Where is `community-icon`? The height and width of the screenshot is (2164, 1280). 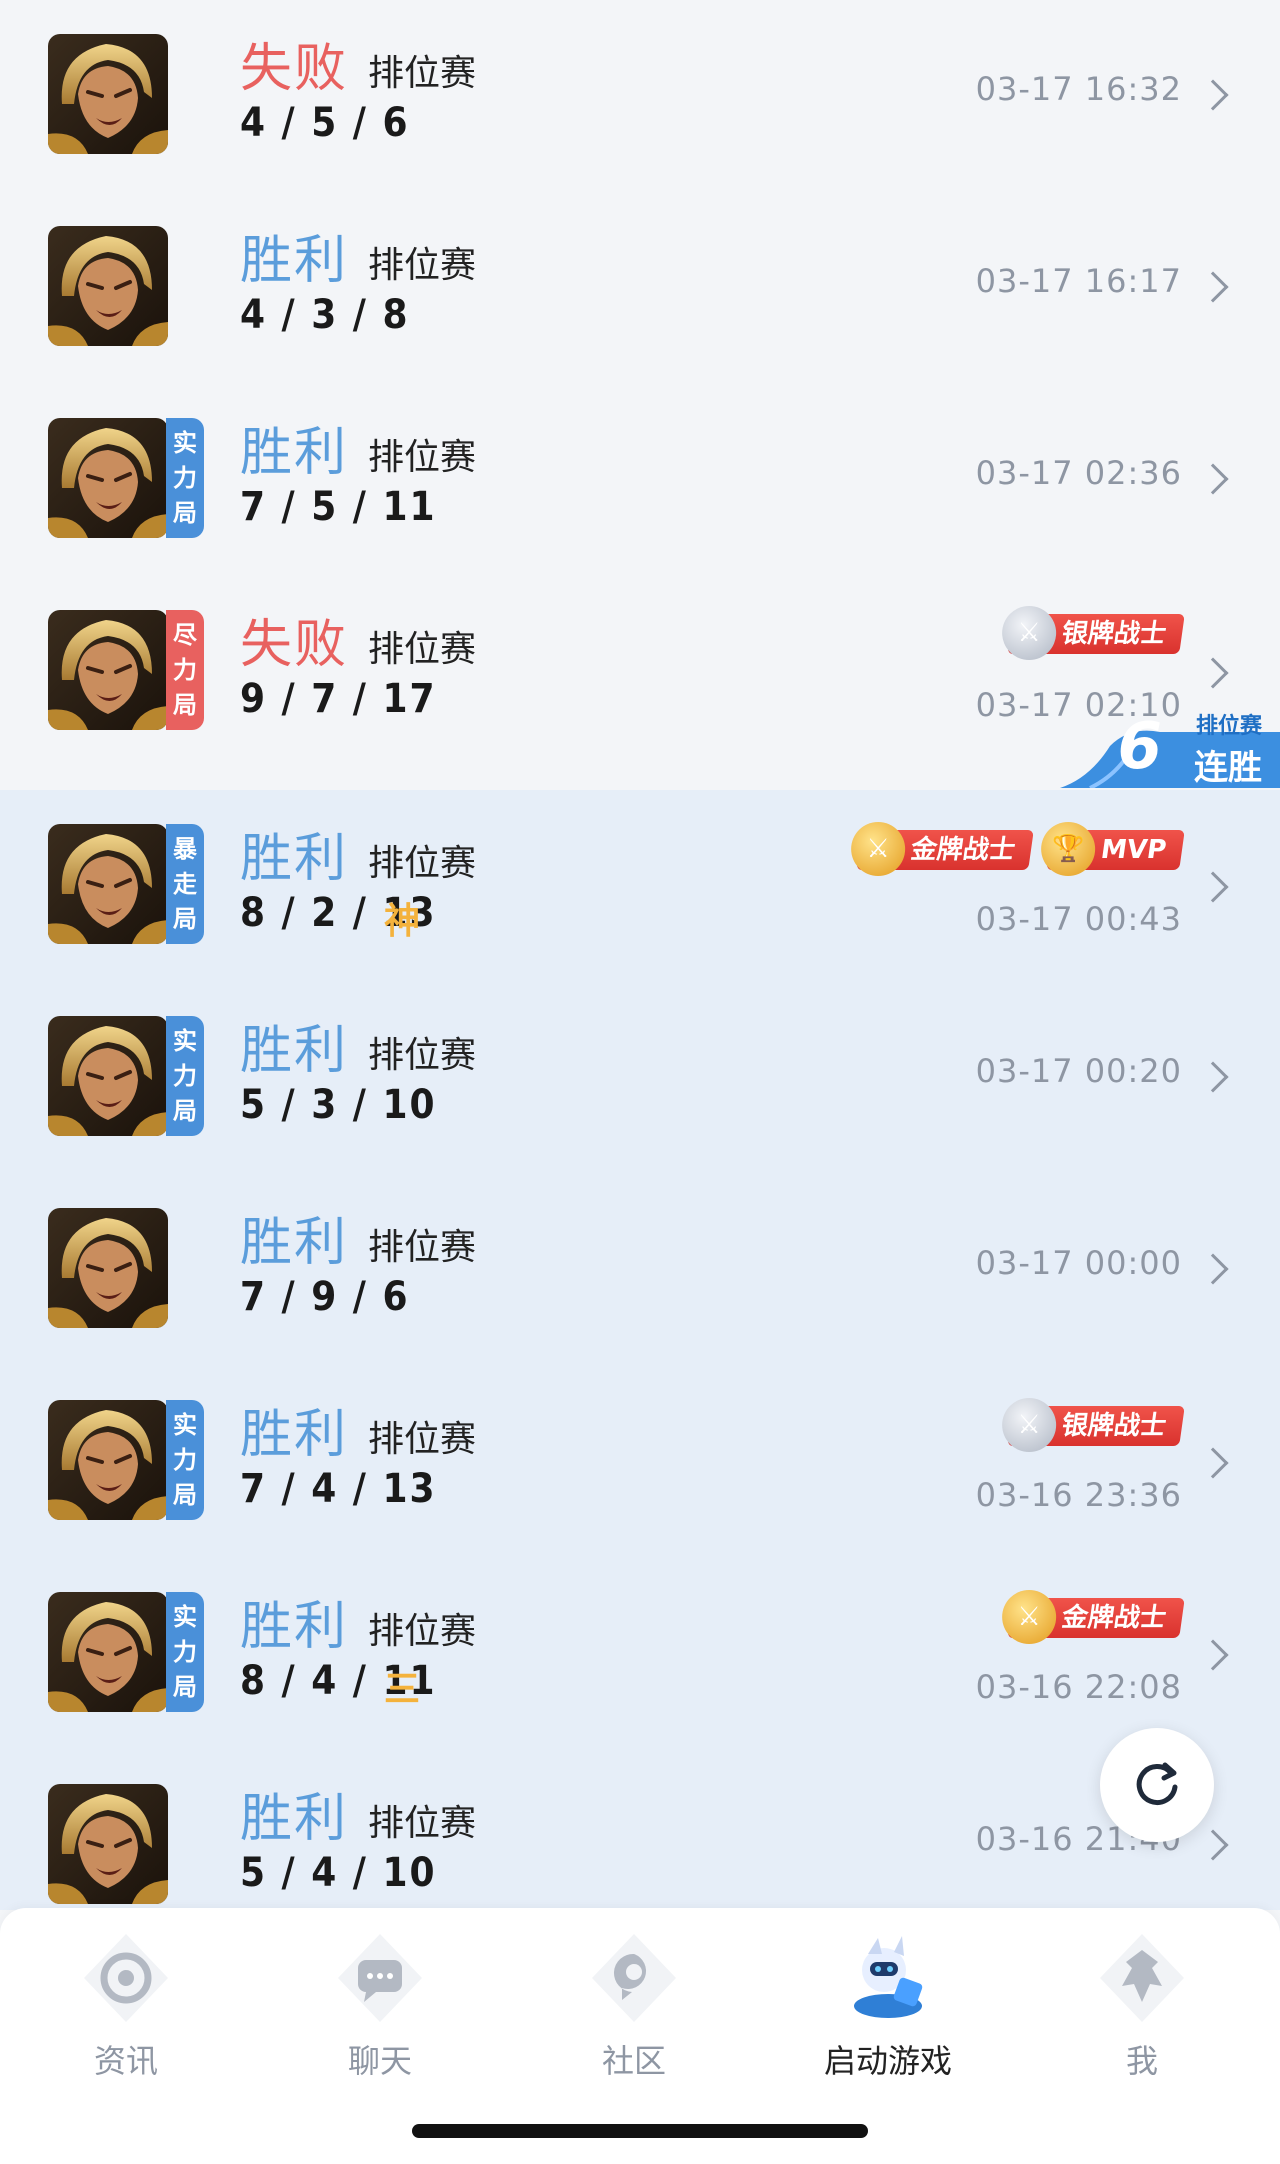
community-icon is located at coordinates (634, 1978).